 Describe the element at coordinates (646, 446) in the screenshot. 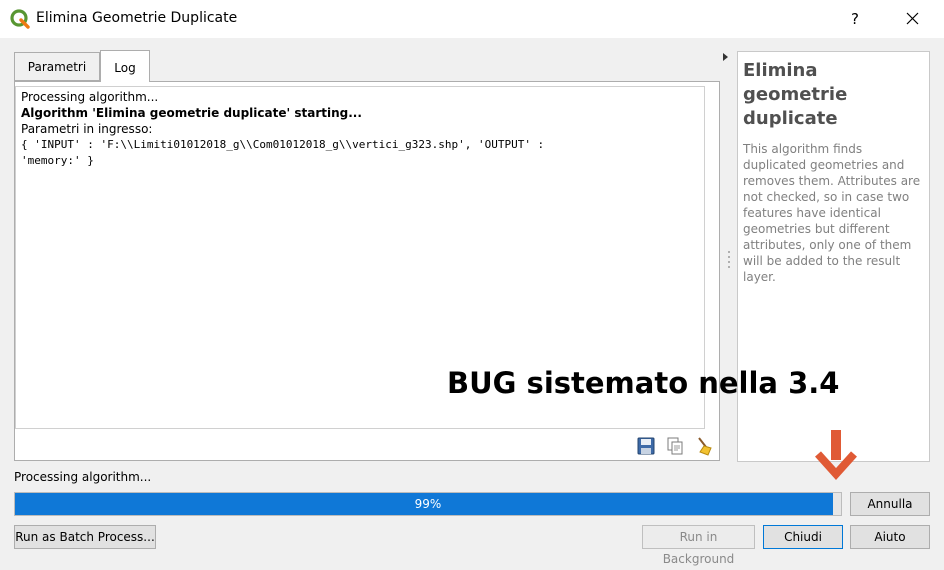

I see `save-icon` at that location.